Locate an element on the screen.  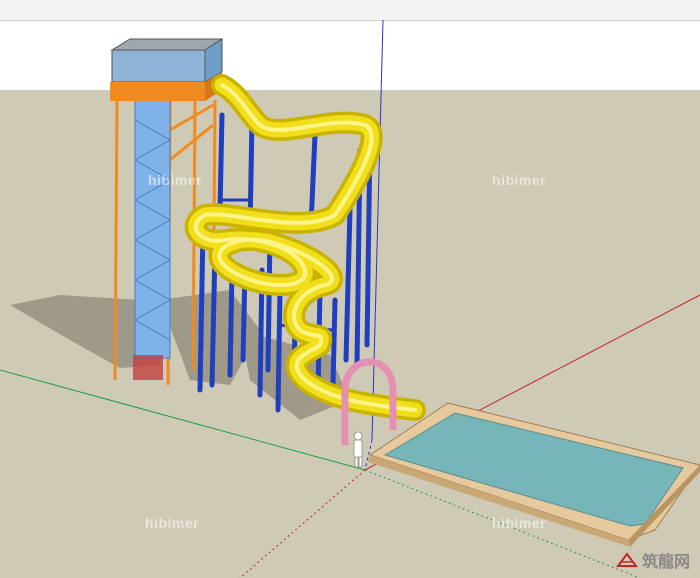
site-logo: 筑龍网 is located at coordinates (652, 560).